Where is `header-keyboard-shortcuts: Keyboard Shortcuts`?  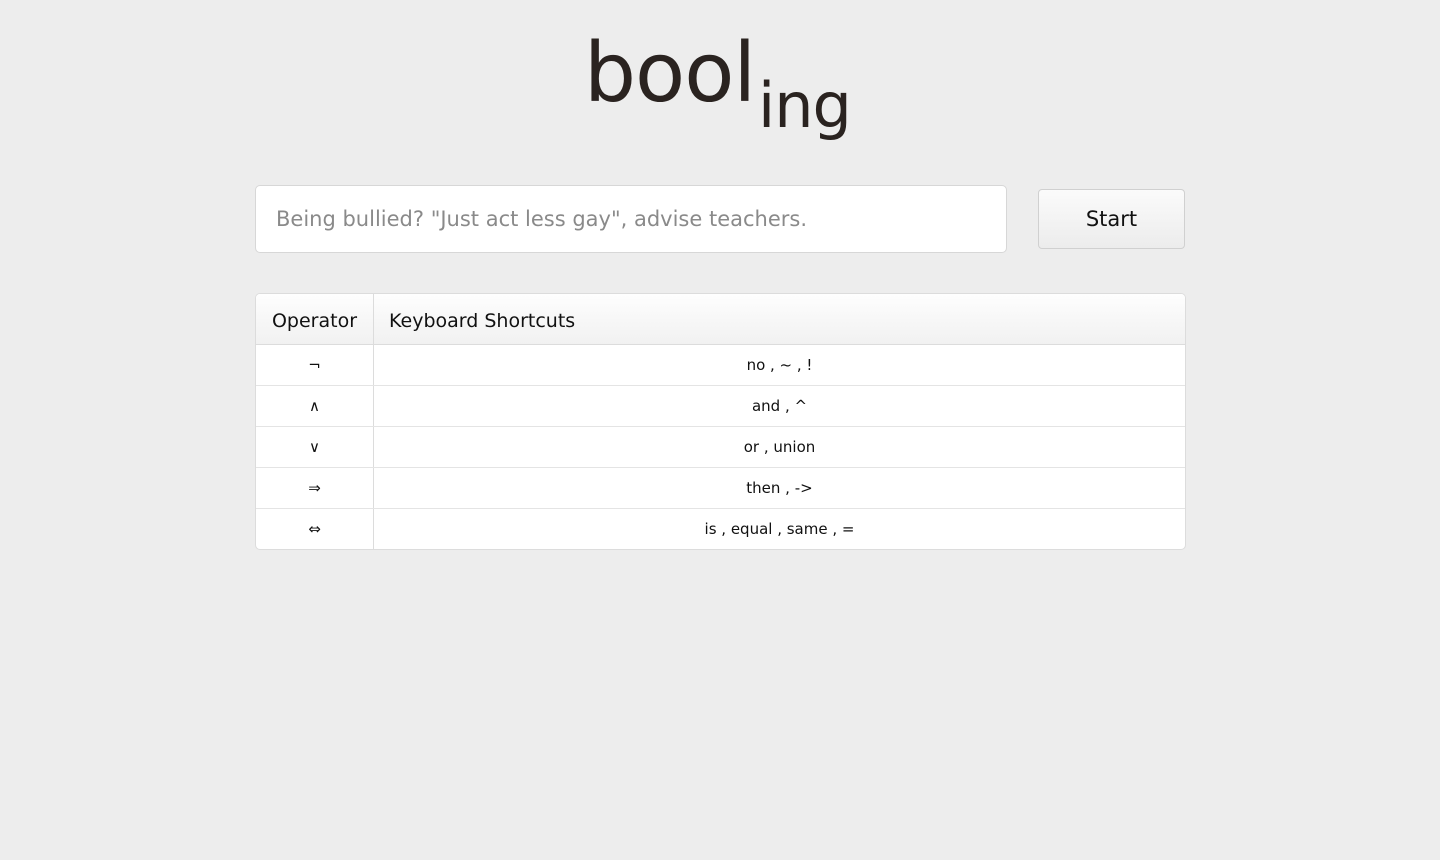 header-keyboard-shortcuts: Keyboard Shortcuts is located at coordinates (482, 321).